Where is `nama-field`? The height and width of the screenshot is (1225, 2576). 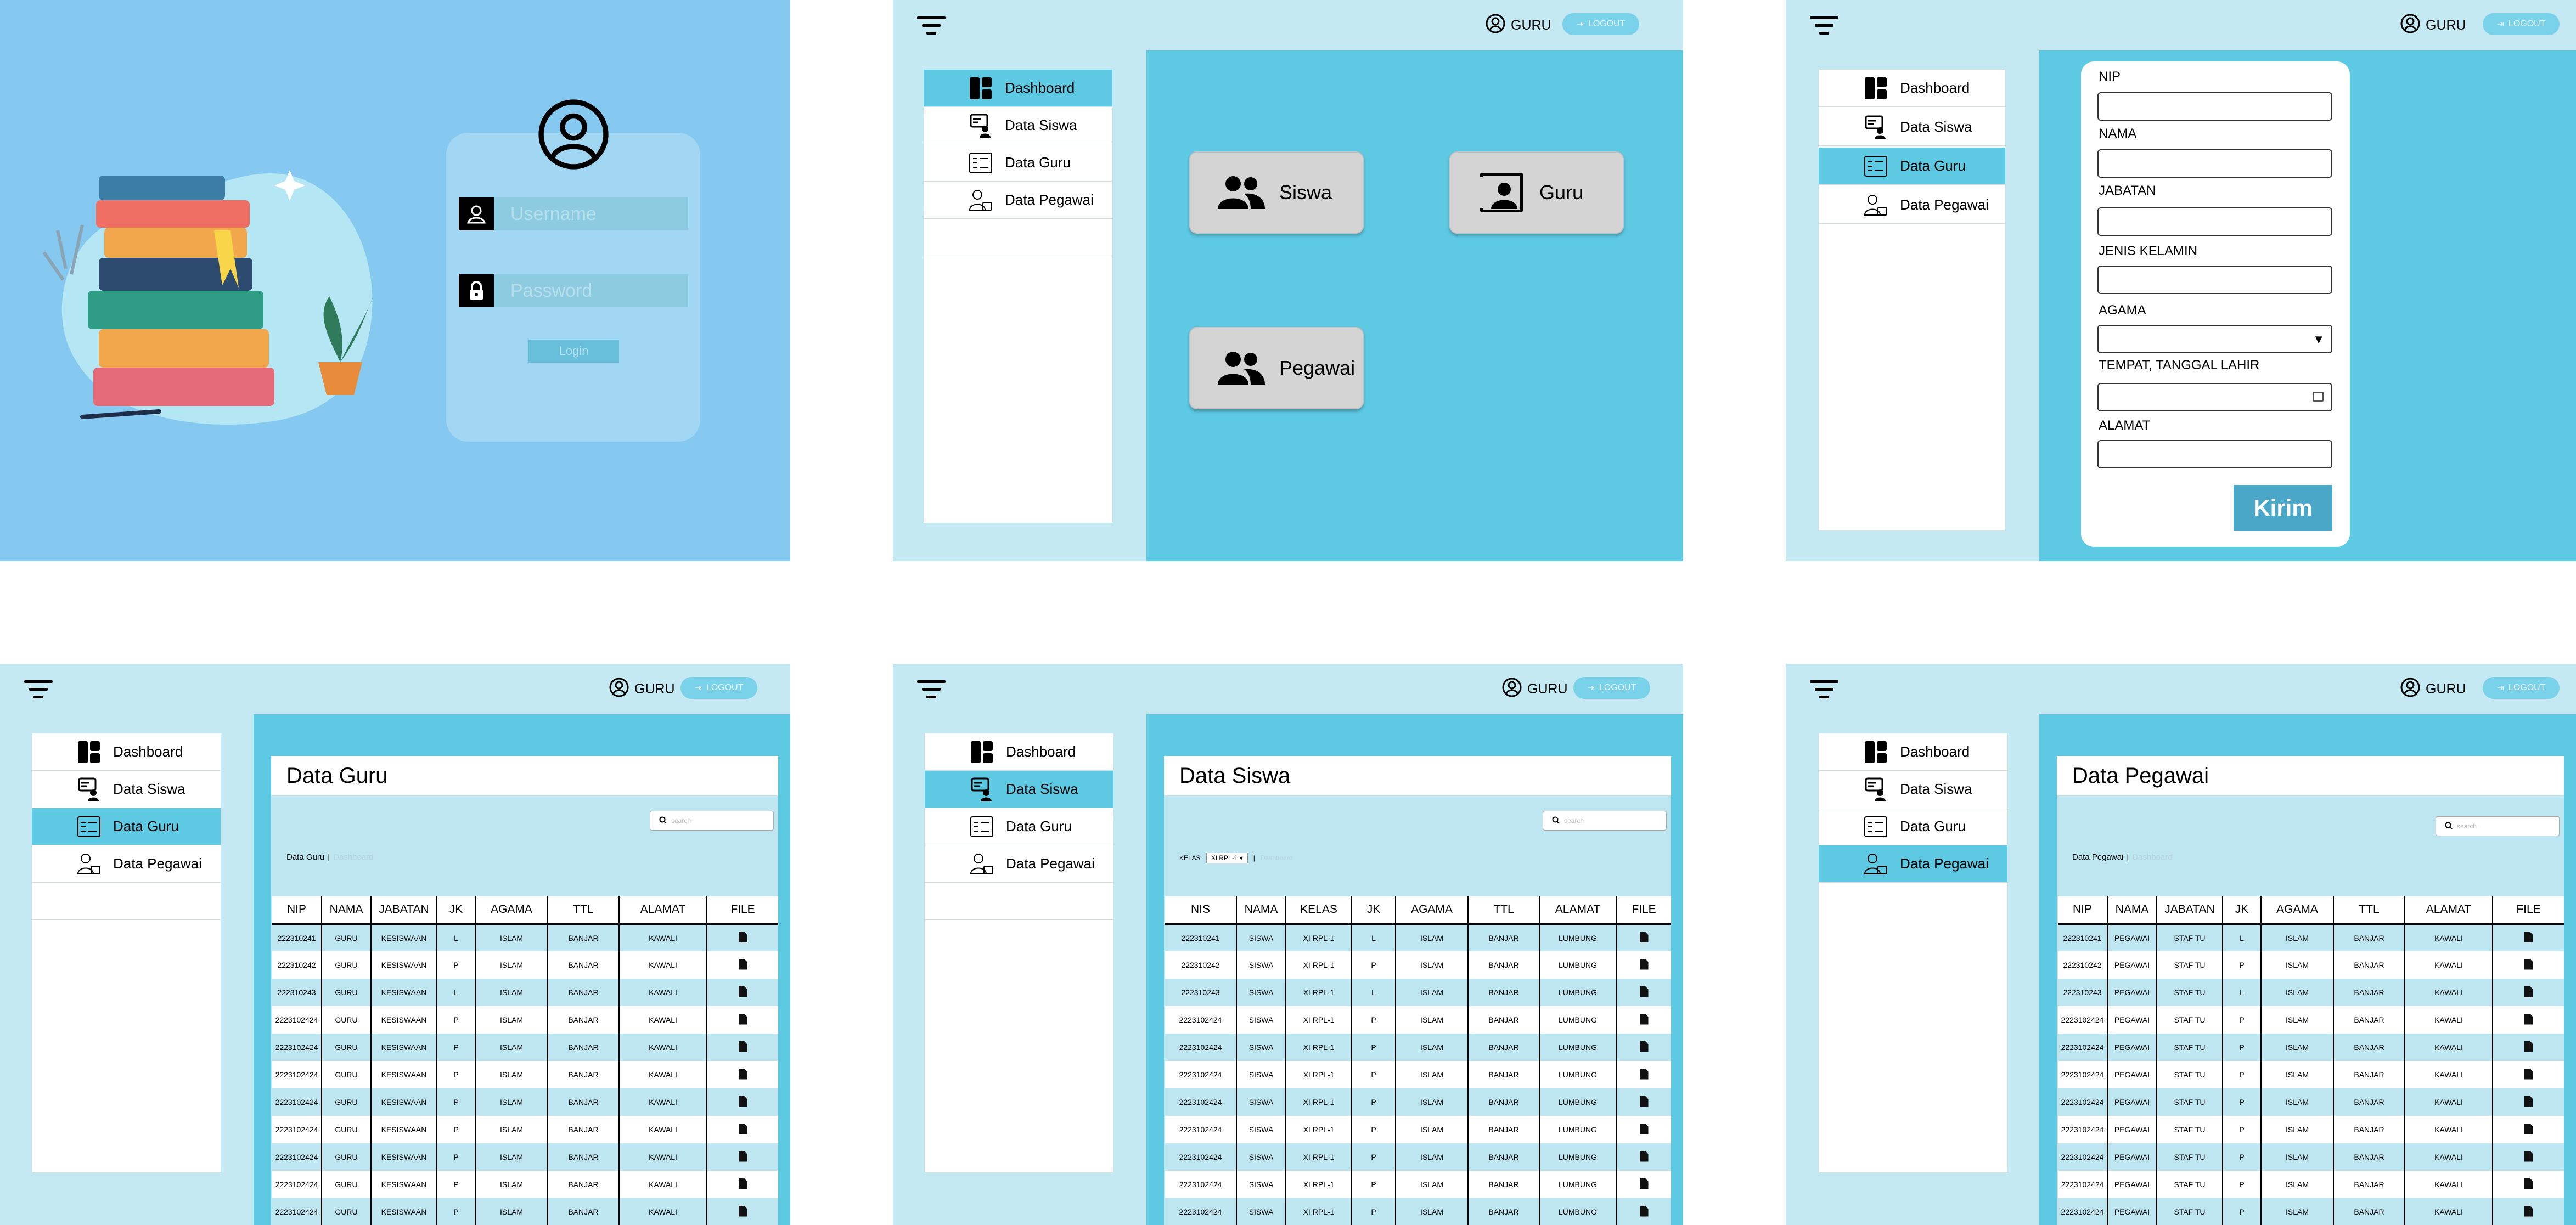
nama-field is located at coordinates (2215, 164).